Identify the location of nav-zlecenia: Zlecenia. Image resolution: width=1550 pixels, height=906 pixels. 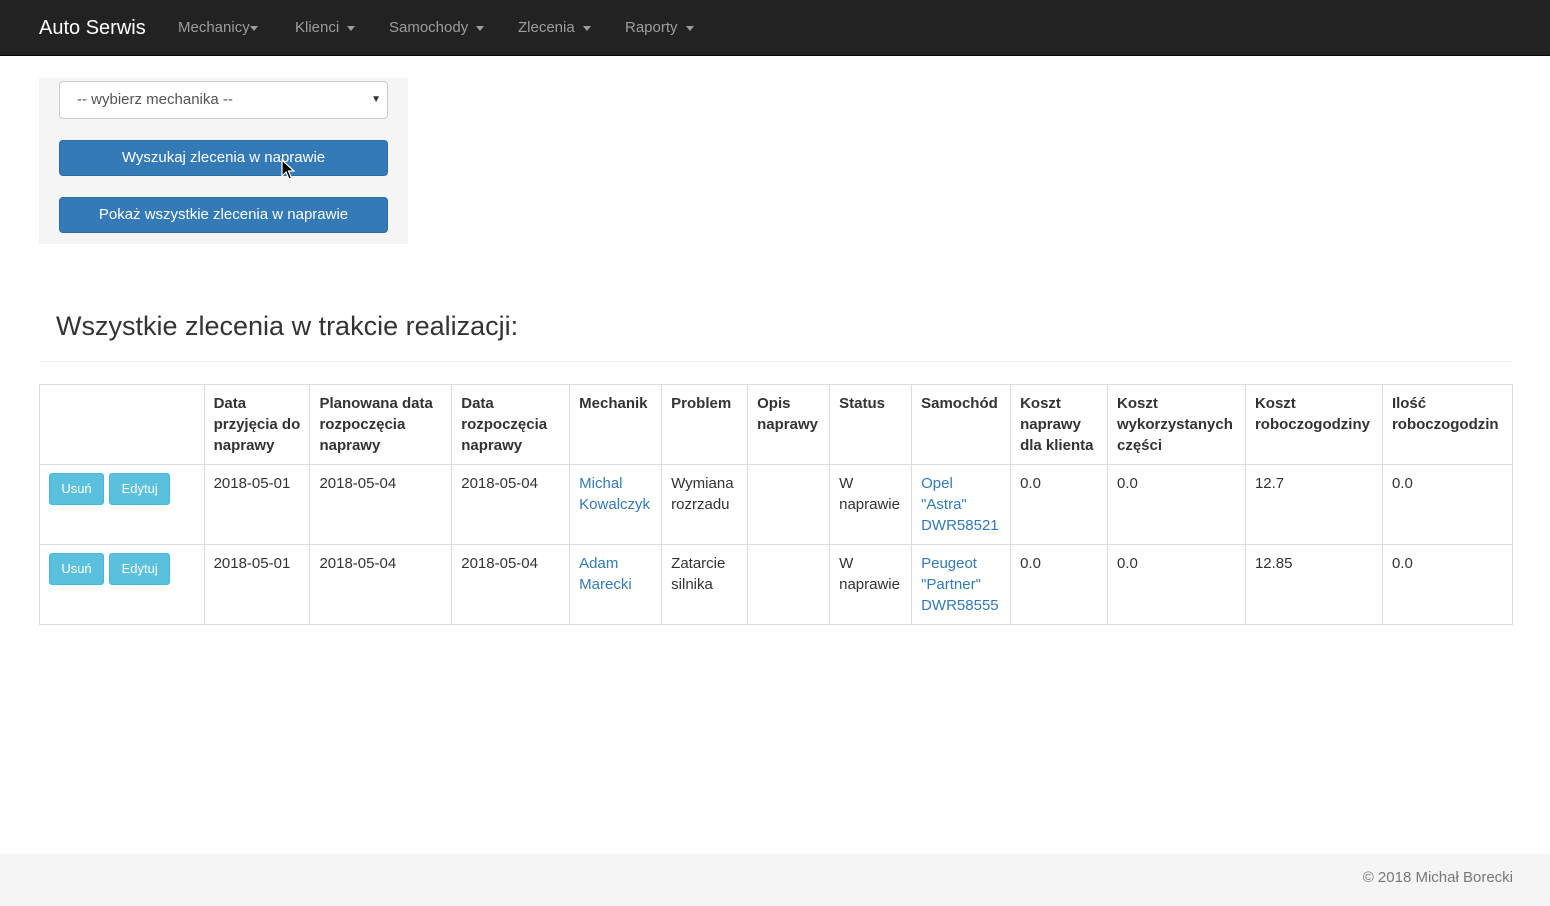
(554, 28).